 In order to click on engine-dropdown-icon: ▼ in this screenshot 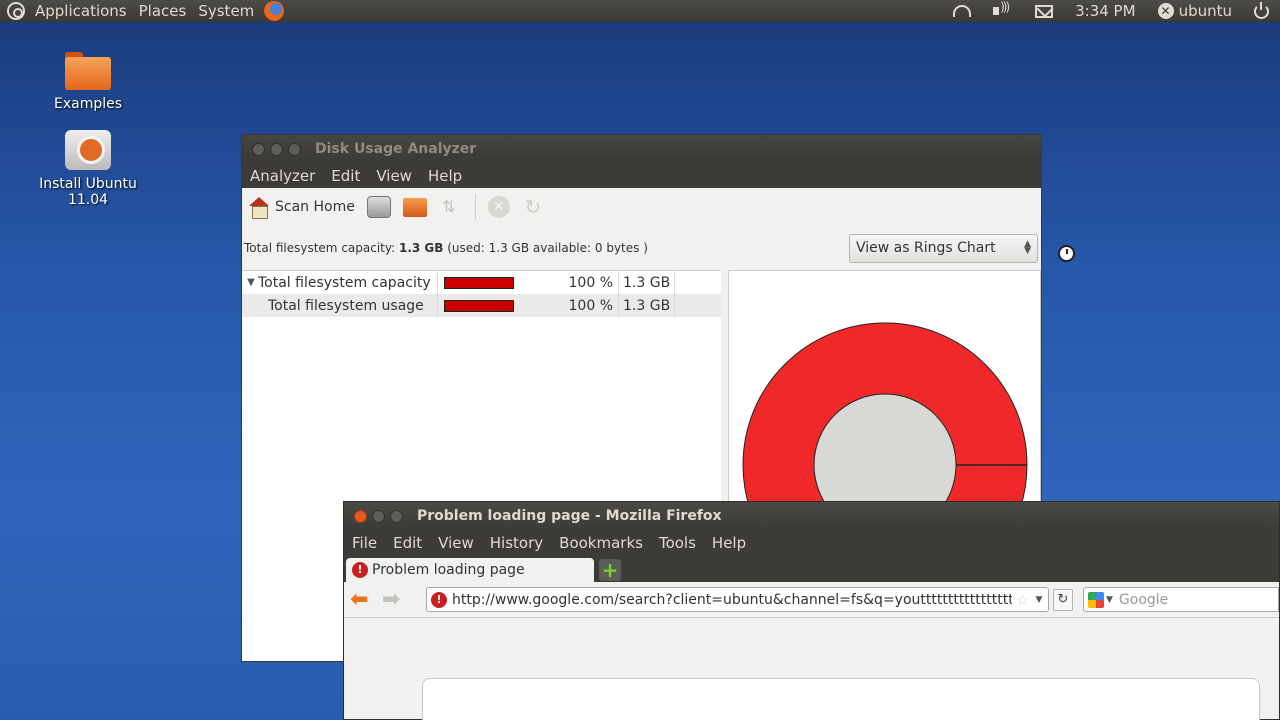, I will do `click(1109, 600)`.